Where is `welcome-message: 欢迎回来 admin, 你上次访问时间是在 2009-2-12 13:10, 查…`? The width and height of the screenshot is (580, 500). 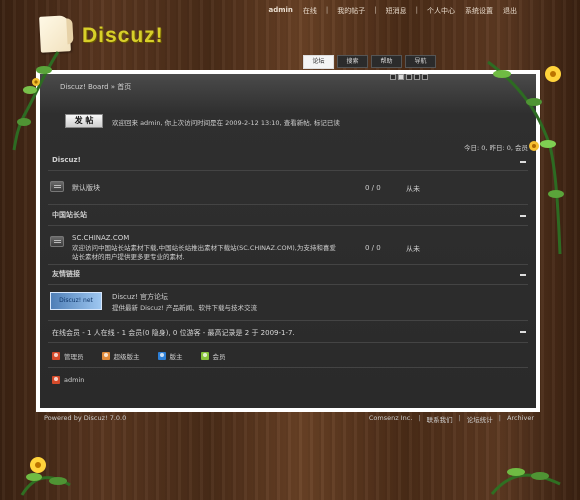
welcome-message: 欢迎回来 admin, 你上次访问时间是在 2009-2-12 13:10, 查… is located at coordinates (226, 123).